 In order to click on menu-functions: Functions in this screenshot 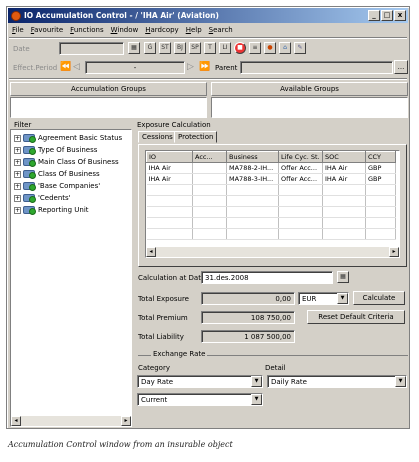, I will do `click(86, 30)`.